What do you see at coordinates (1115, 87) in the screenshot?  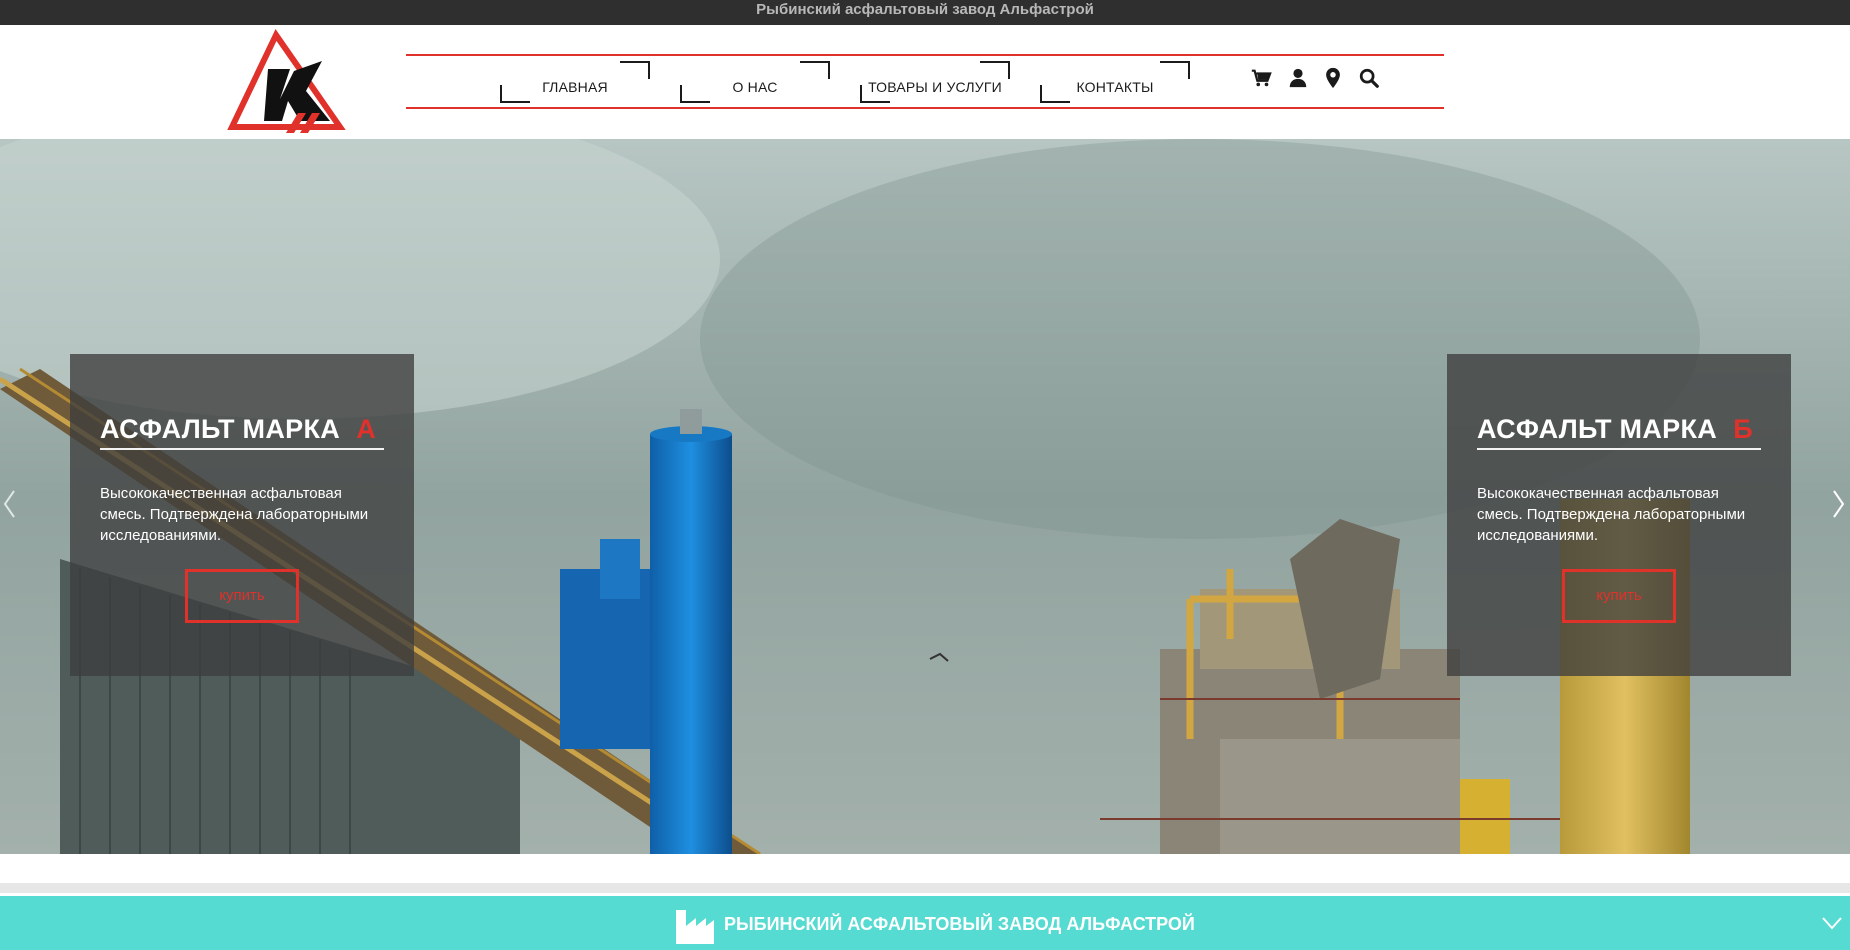 I see `nav-label: КОНТАКТЫ` at bounding box center [1115, 87].